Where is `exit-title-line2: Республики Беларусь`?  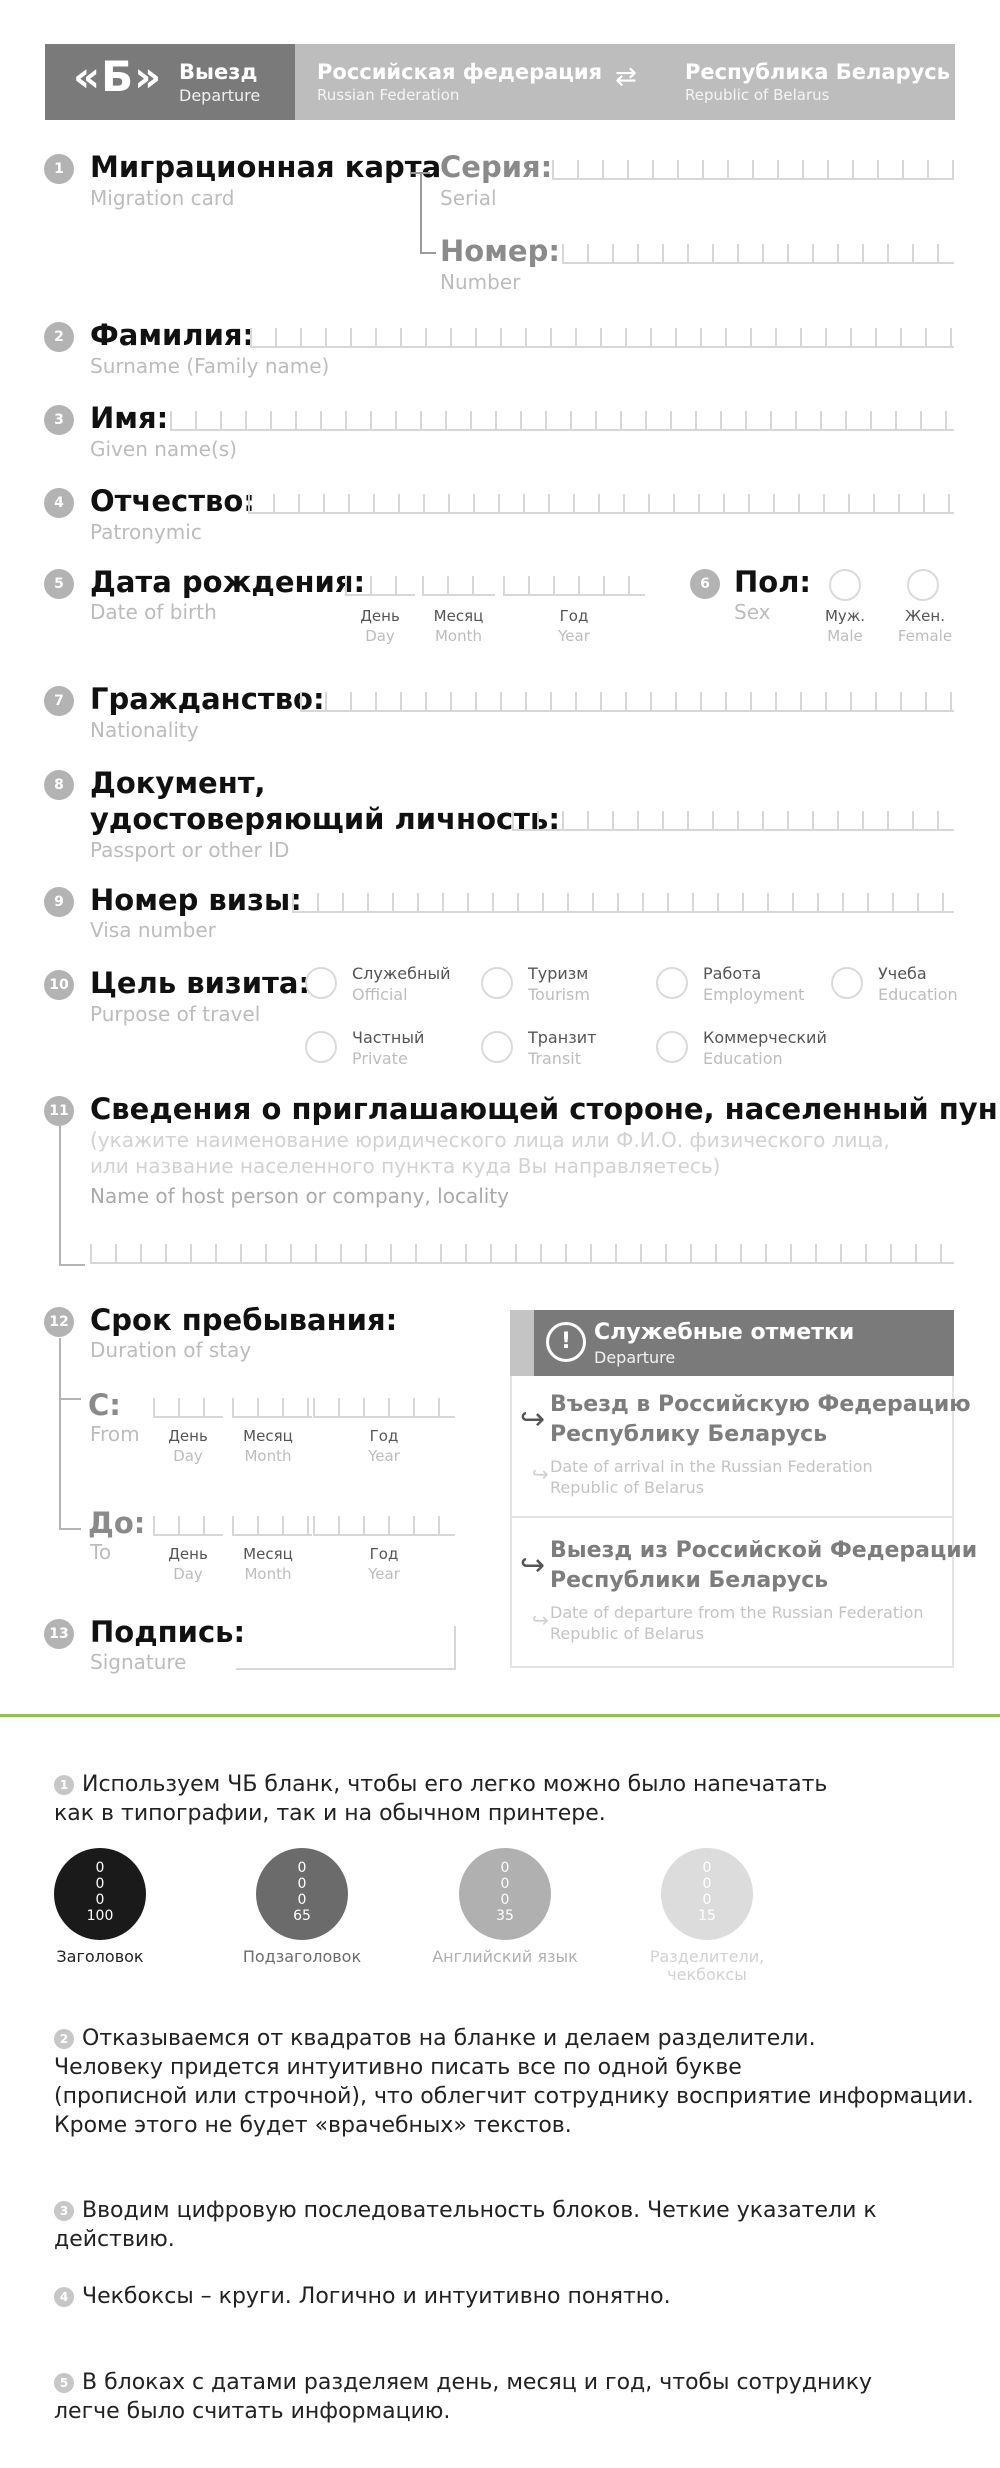
exit-title-line2: Республики Беларусь is located at coordinates (689, 1580).